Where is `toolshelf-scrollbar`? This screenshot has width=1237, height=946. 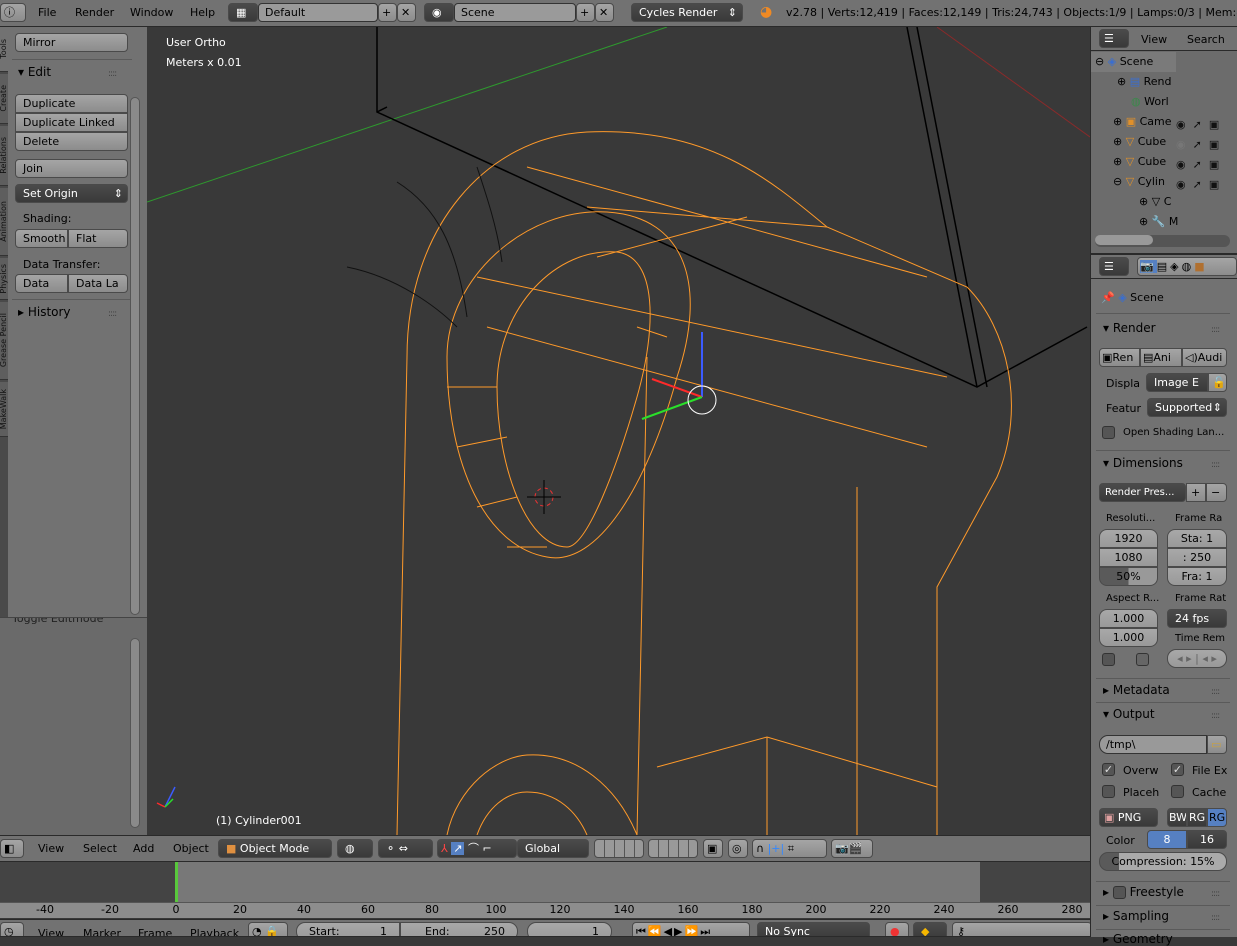
toolshelf-scrollbar is located at coordinates (135, 356).